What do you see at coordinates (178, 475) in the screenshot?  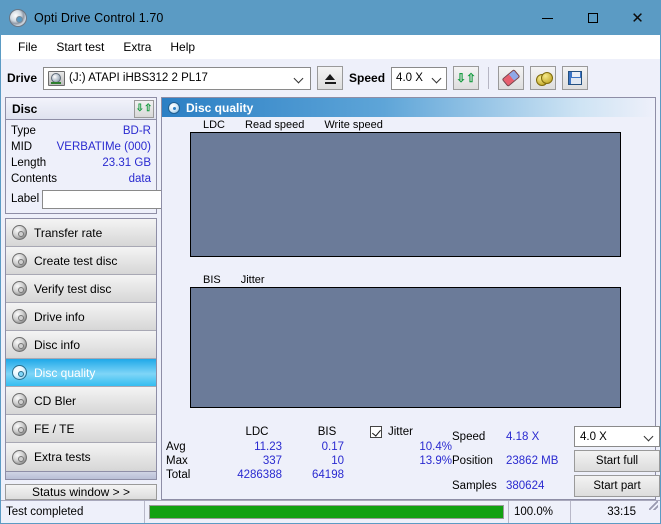 I see `stats-row-label-total: Total` at bounding box center [178, 475].